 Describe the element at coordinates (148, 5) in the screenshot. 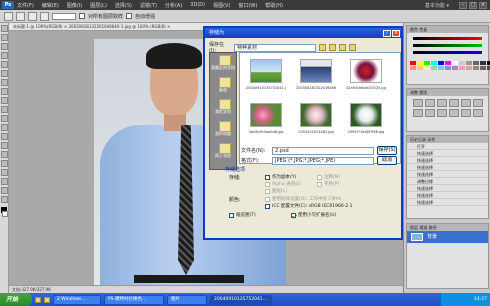

I see `menu-filter: 滤镜(T)` at that location.